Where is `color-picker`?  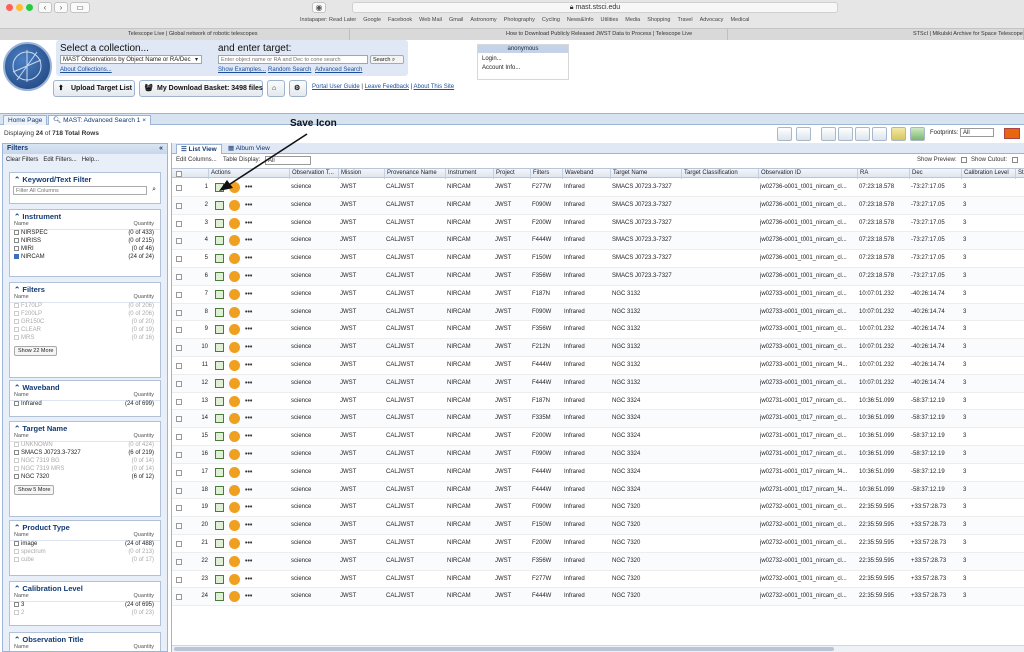 color-picker is located at coordinates (1012, 133).